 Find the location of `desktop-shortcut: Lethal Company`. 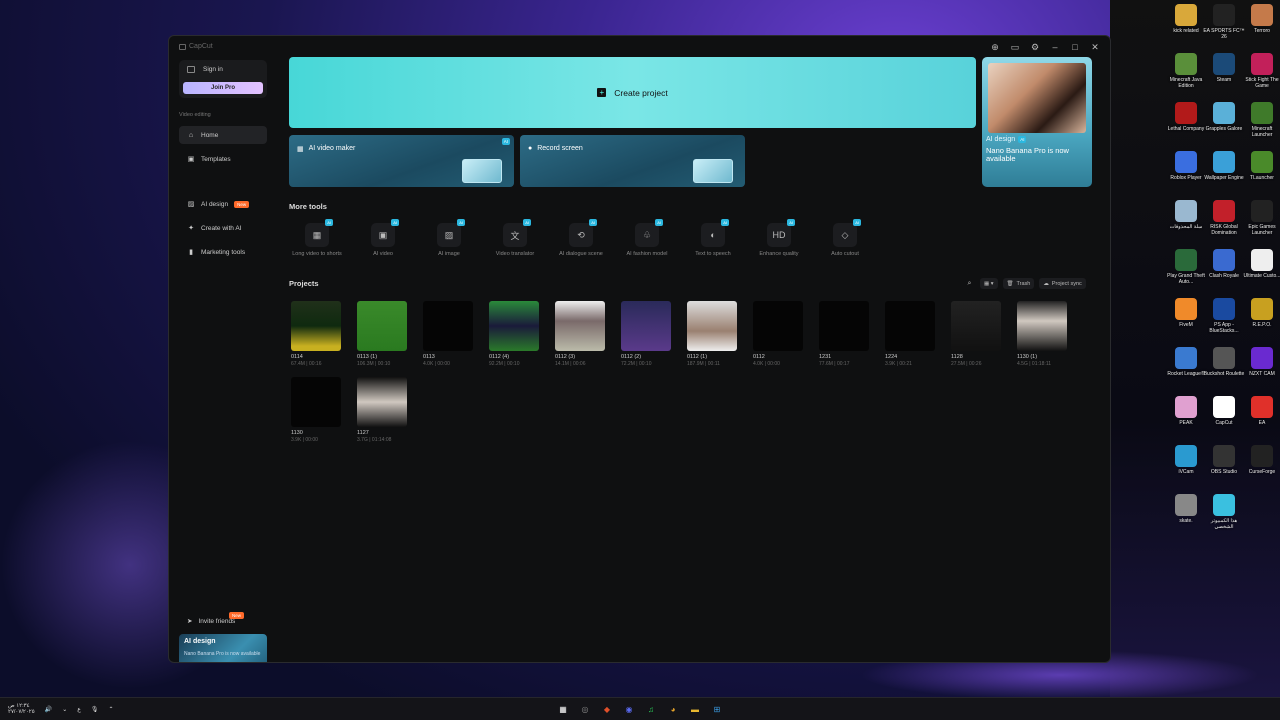

desktop-shortcut: Lethal Company is located at coordinates (1186, 117).